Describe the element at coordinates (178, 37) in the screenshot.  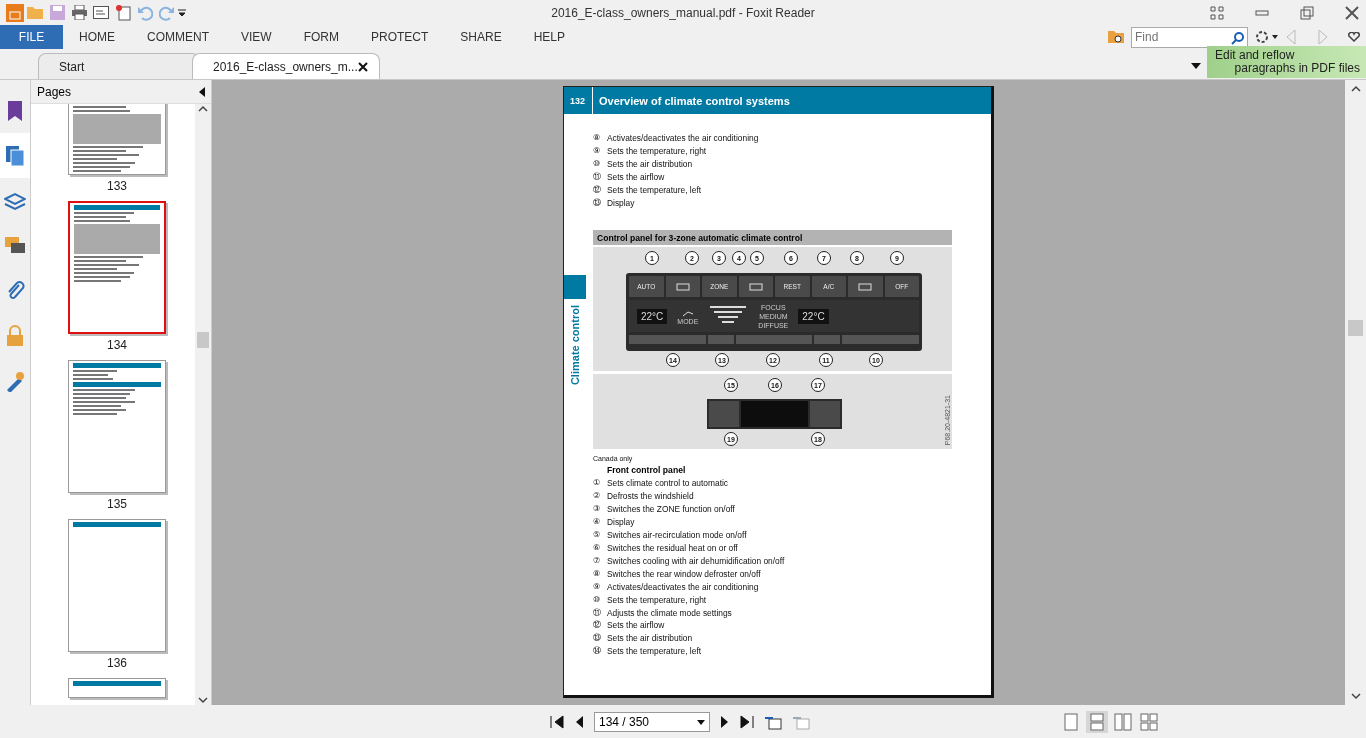
I see `menu-tab: COMMENT` at that location.